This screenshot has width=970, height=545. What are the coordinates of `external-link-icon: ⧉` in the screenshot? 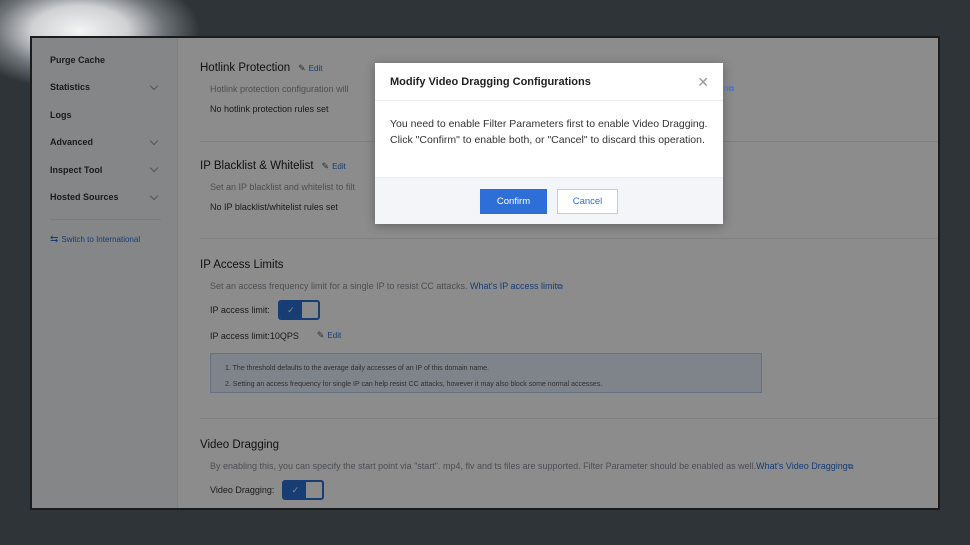 It's located at (731, 88).